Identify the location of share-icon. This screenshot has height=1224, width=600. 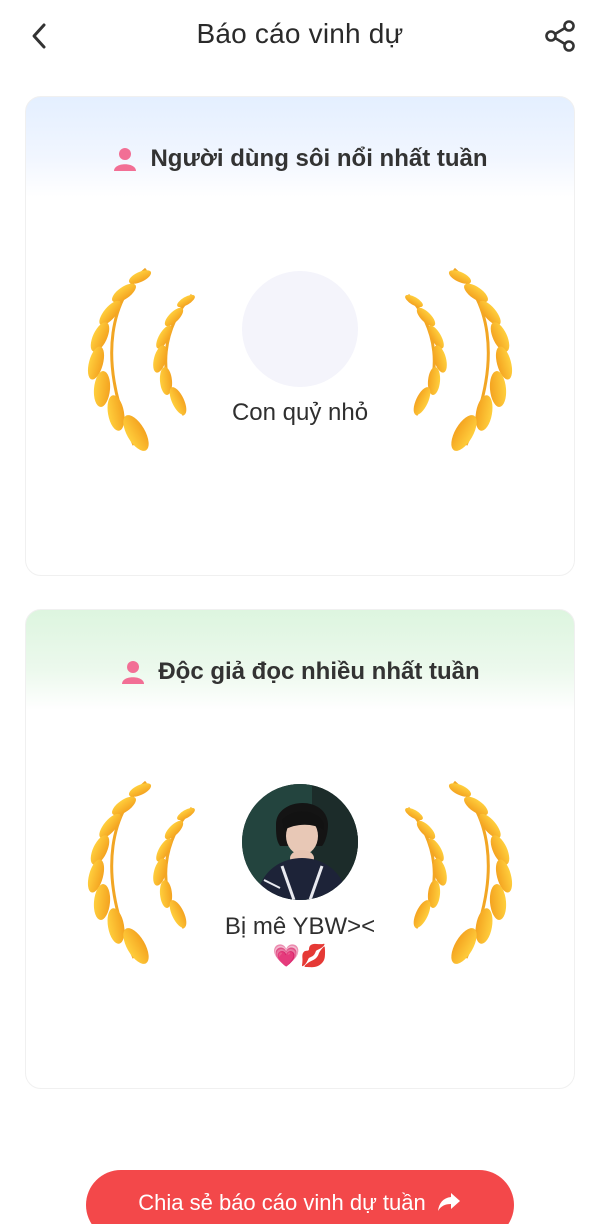
(560, 36).